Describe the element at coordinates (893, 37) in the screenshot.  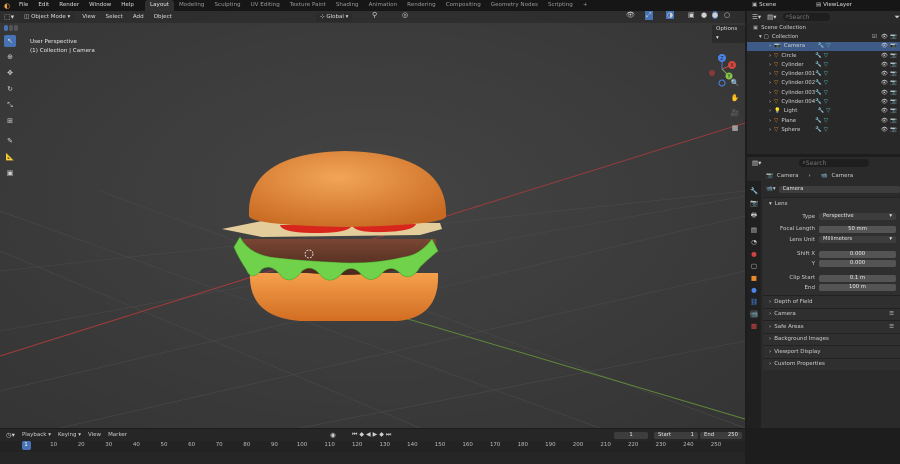
I see `collection-render-icon: 📷` at that location.